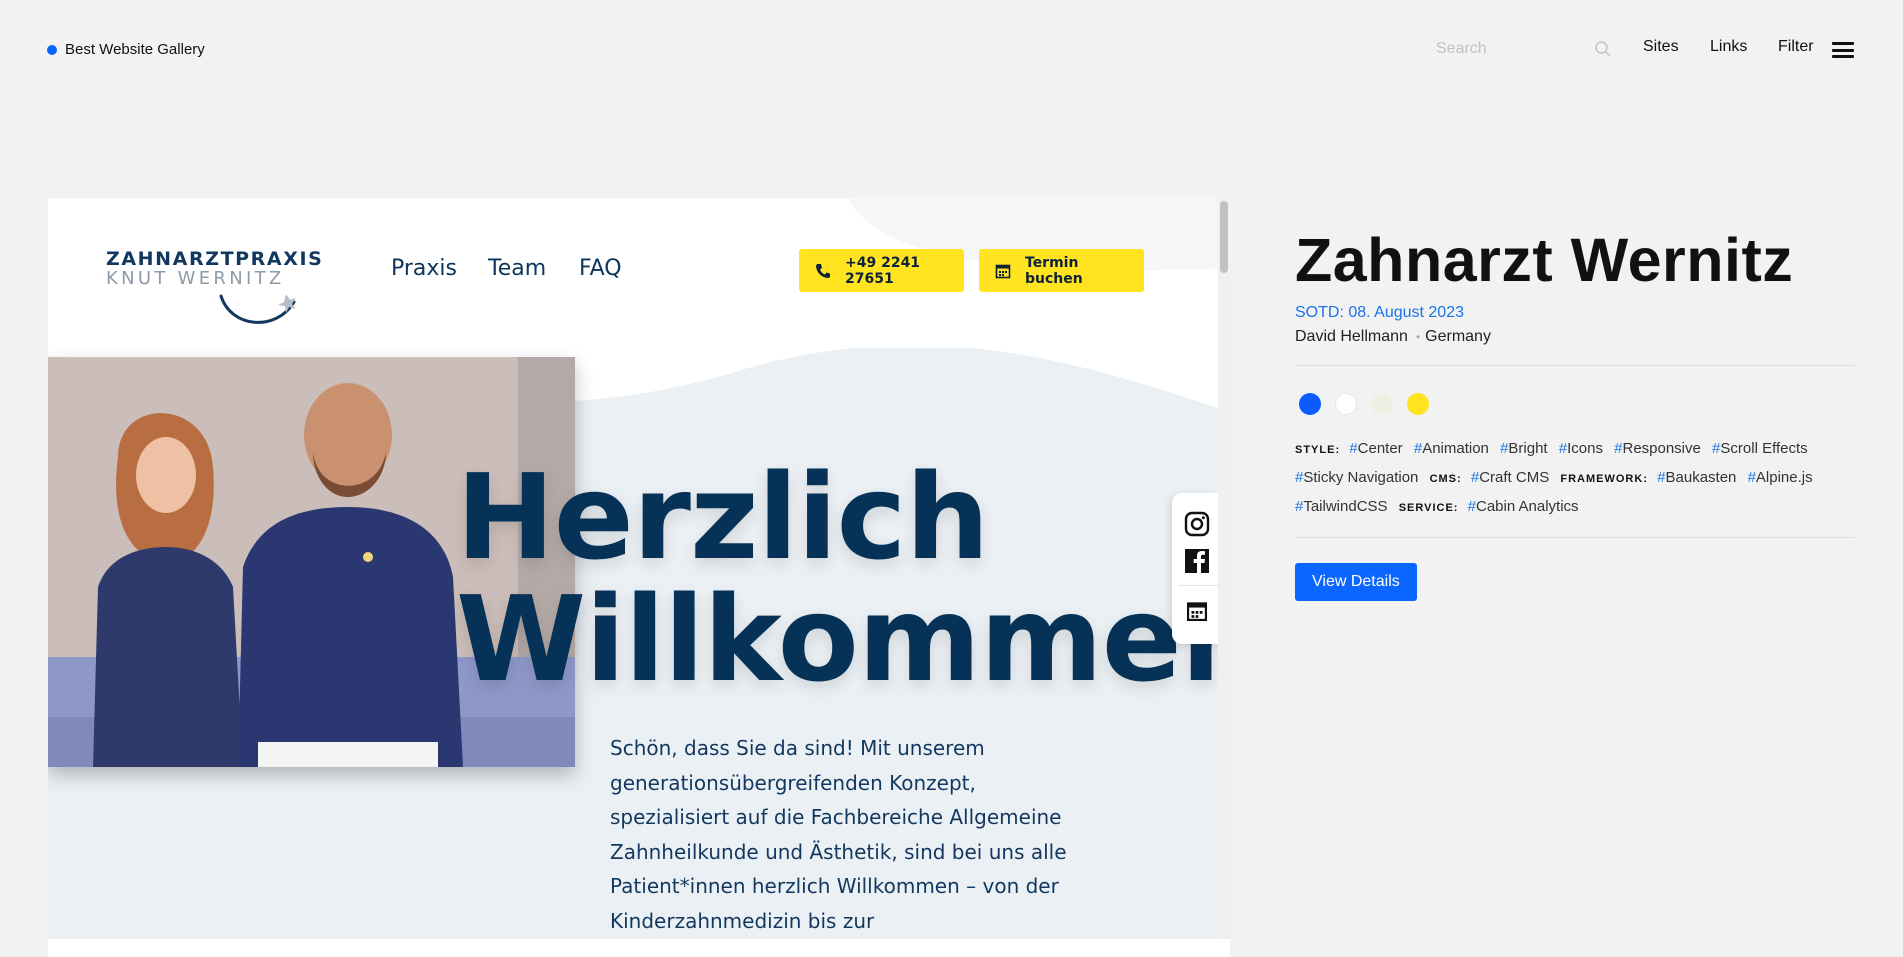  I want to click on nav-filter: Filter, so click(1796, 47).